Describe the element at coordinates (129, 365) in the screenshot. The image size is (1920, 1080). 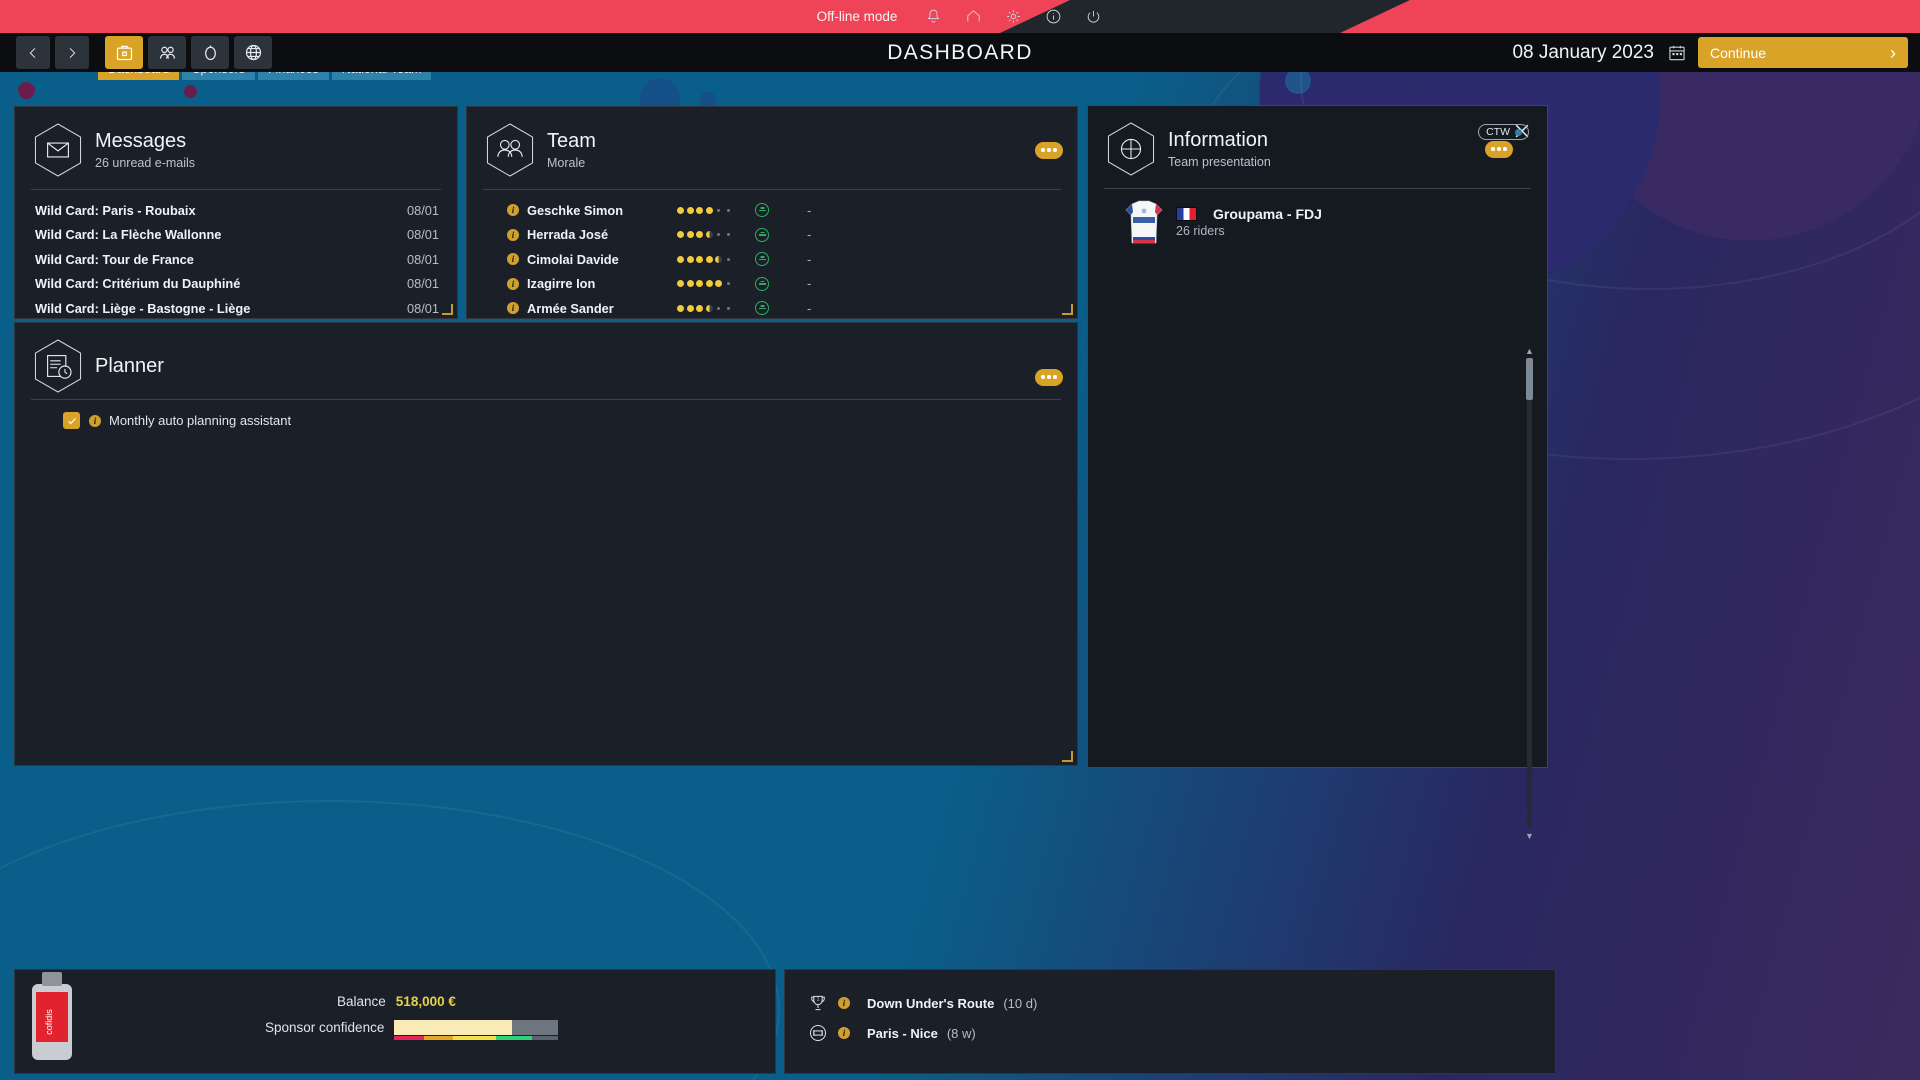
I see `planner-title: Planner` at that location.